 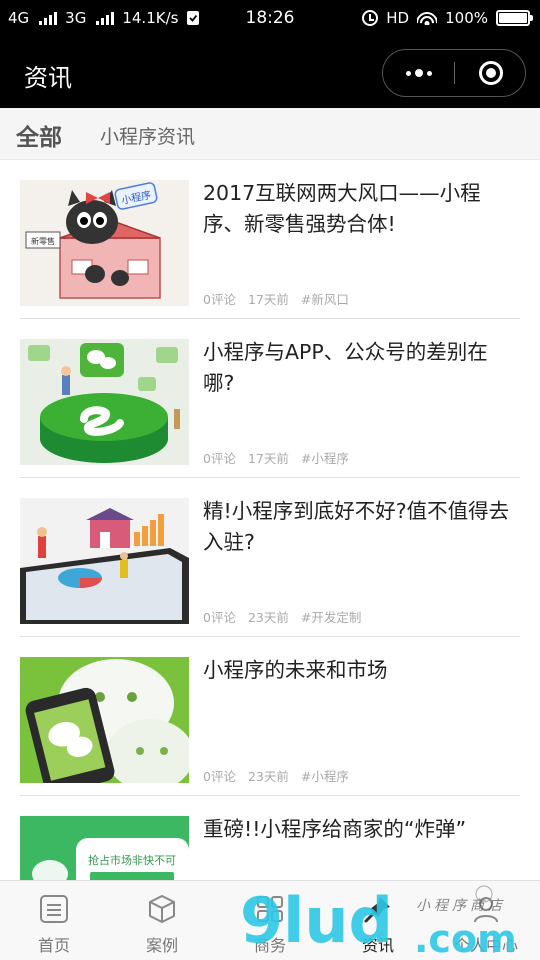 I want to click on tab-cases: 案例, so click(x=162, y=920).